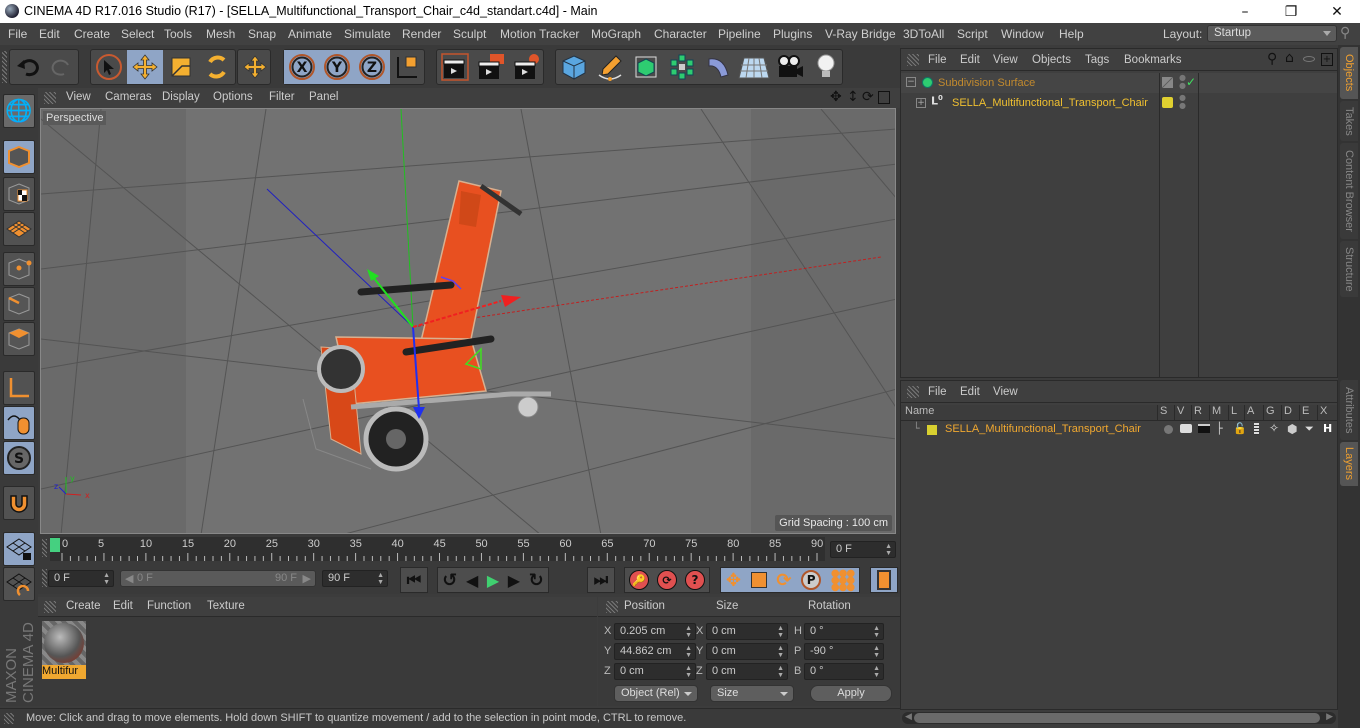  I want to click on expressions-icon: ⏷, so click(1309, 429).